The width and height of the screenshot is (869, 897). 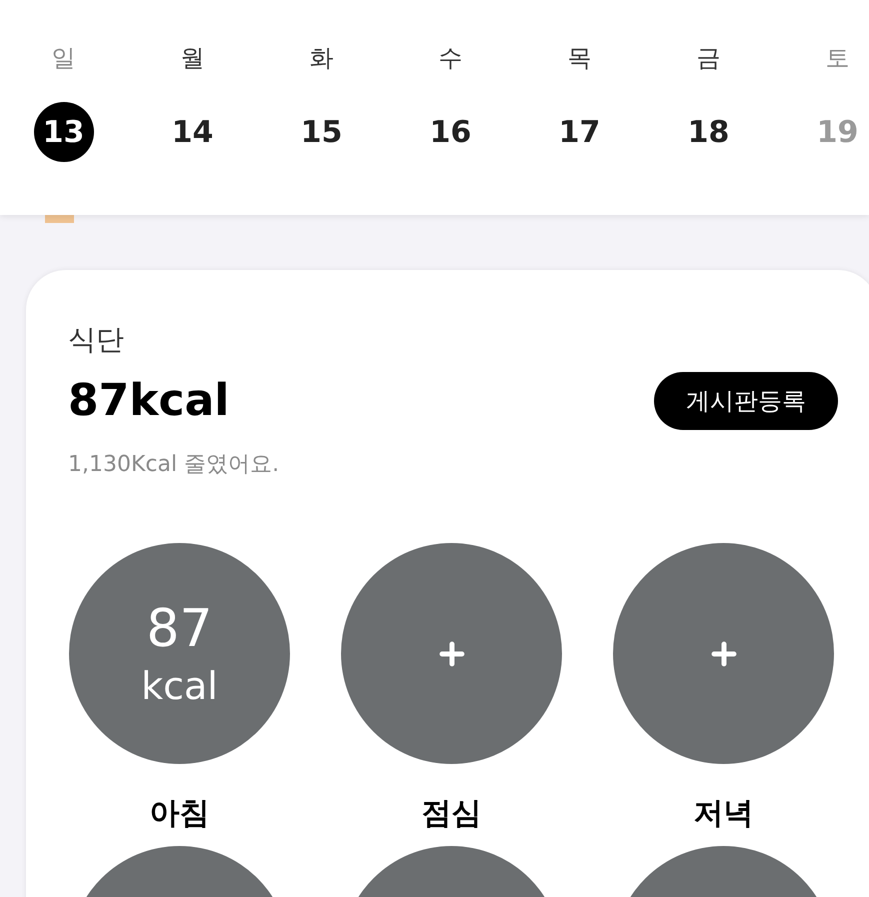 I want to click on date-button: 14, so click(x=192, y=132).